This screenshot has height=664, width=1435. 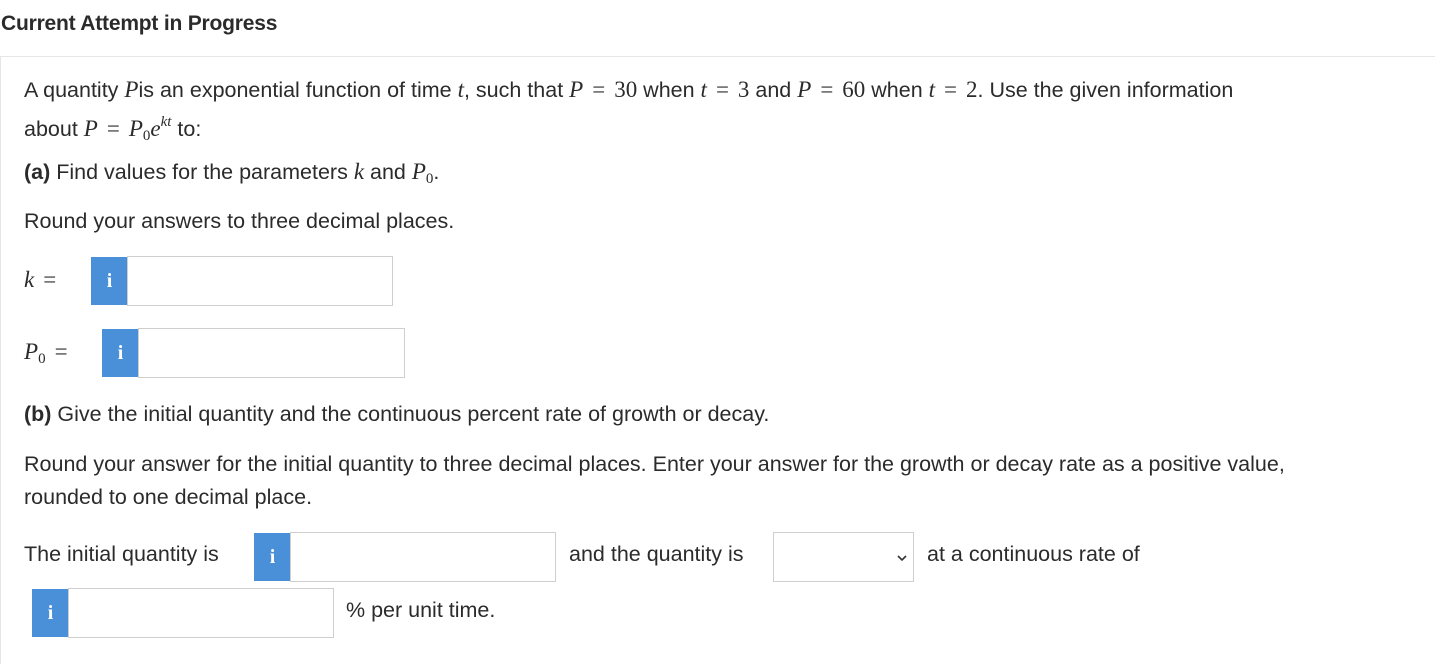 What do you see at coordinates (1033, 554) in the screenshot?
I see `continuous-rate-label: at a continuous rate of` at bounding box center [1033, 554].